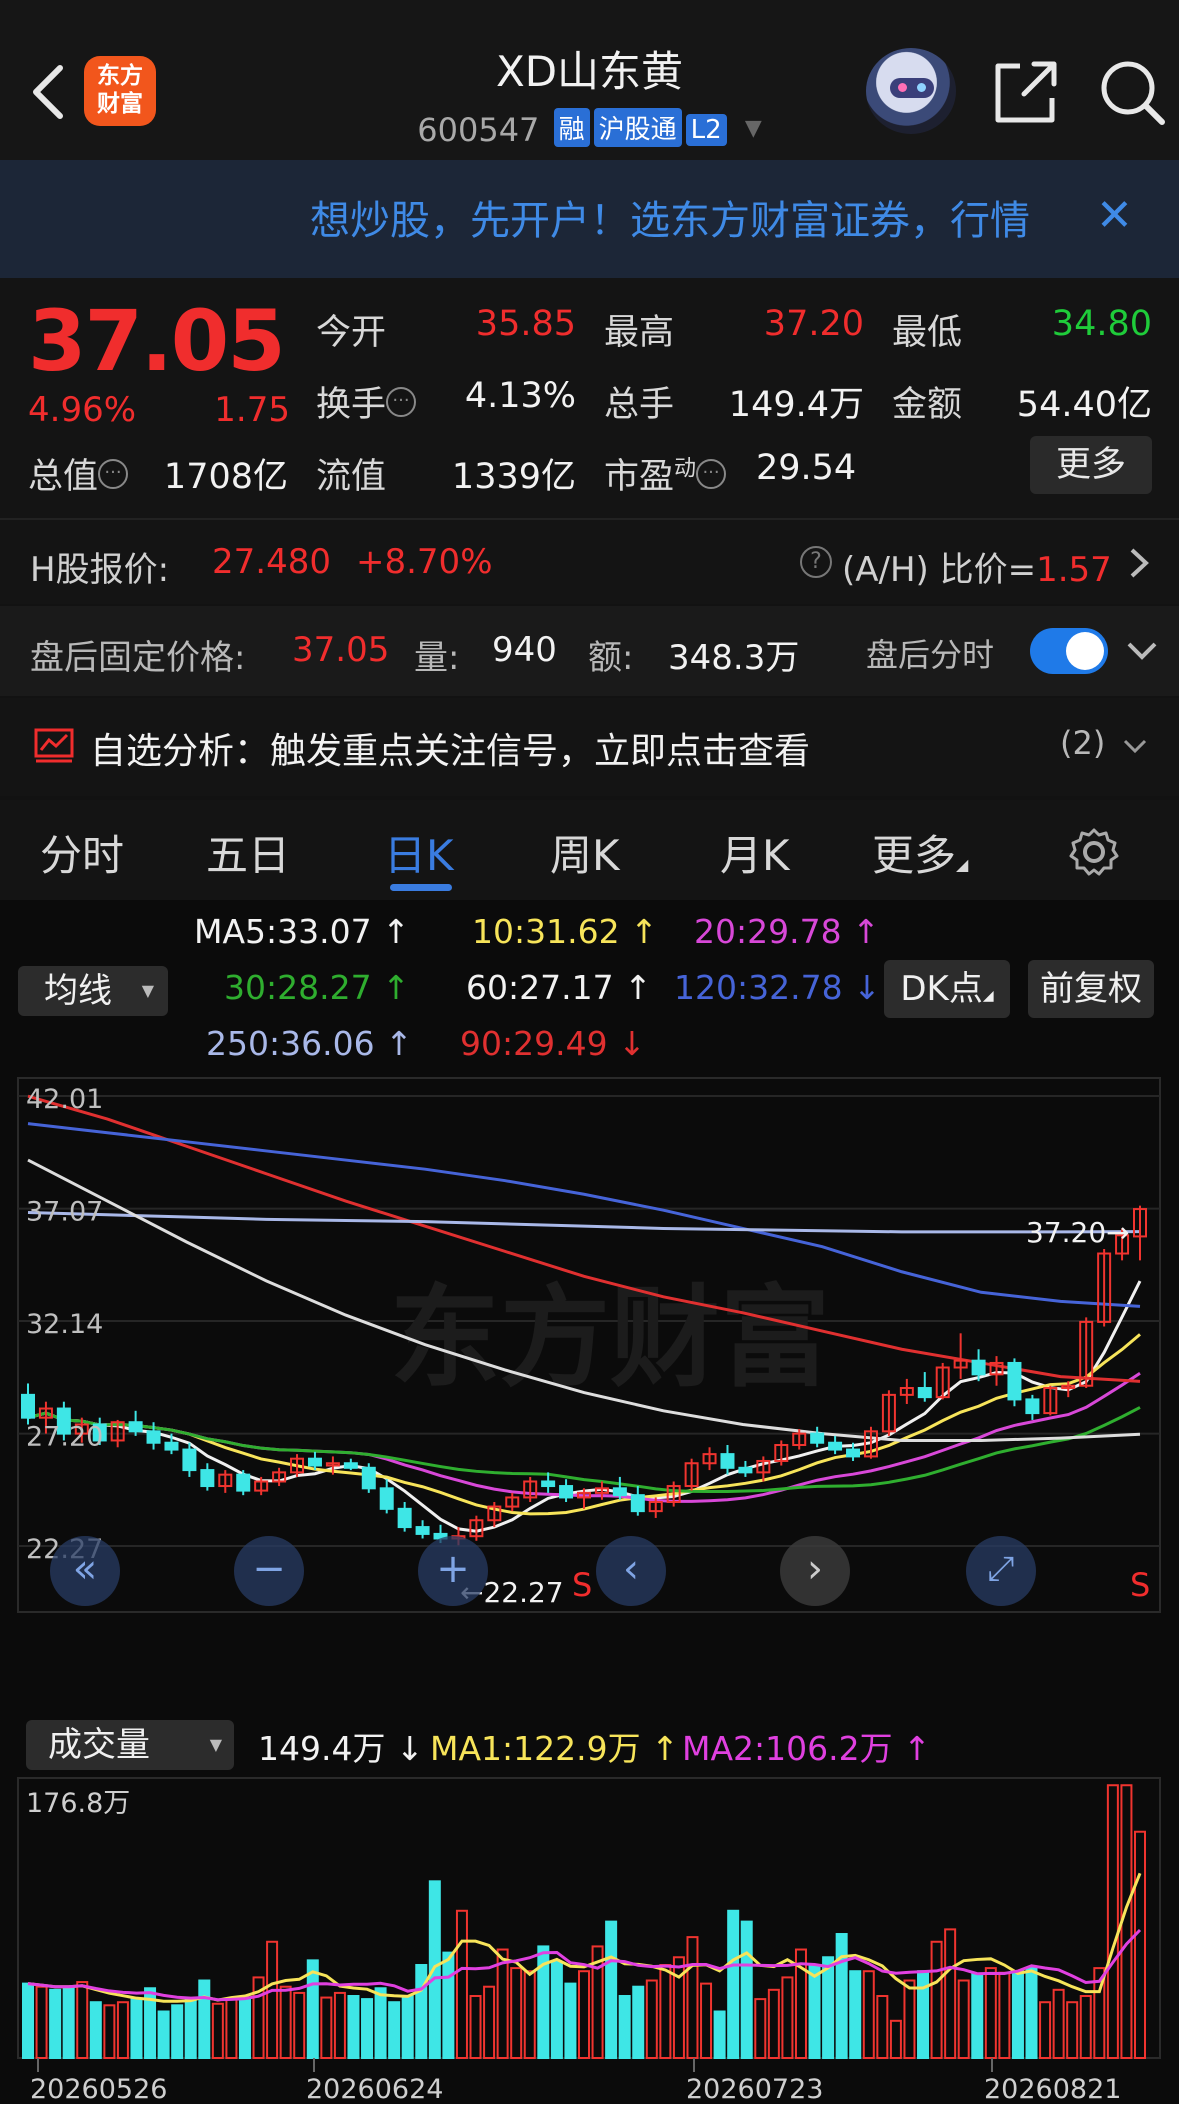 Image resolution: width=1179 pixels, height=2104 pixels. What do you see at coordinates (374, 2089) in the screenshot?
I see `date-label: 20260624` at bounding box center [374, 2089].